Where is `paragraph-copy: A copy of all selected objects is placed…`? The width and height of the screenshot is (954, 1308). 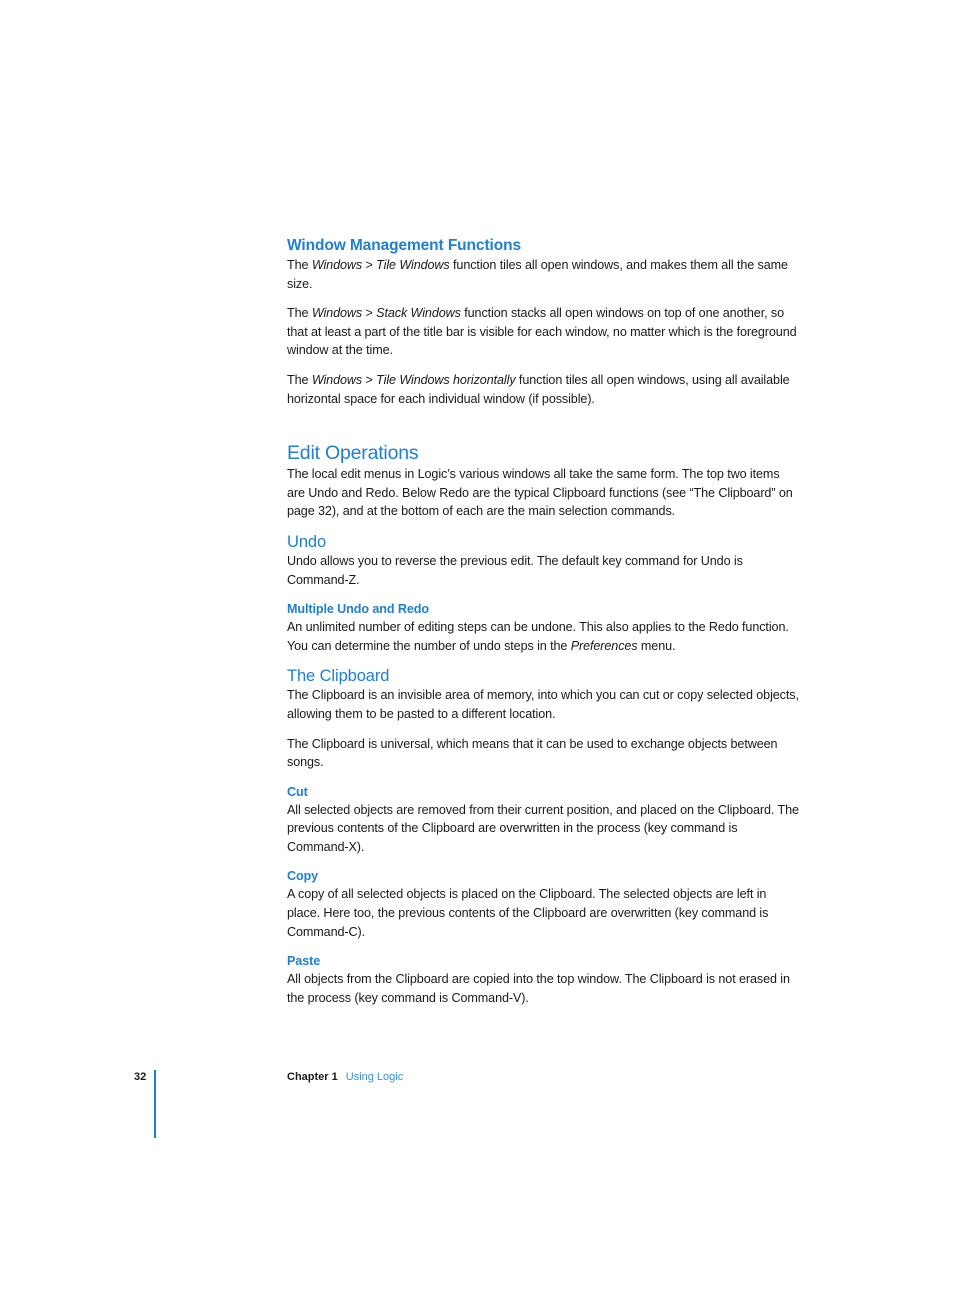
paragraph-copy: A copy of all selected objects is placed… is located at coordinates (528, 913).